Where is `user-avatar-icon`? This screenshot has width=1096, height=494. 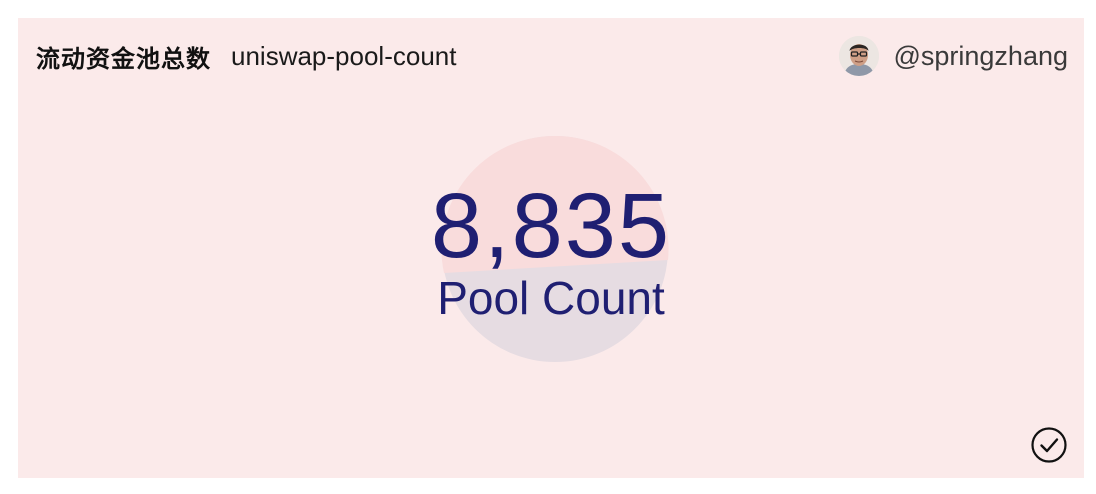
user-avatar-icon is located at coordinates (859, 56).